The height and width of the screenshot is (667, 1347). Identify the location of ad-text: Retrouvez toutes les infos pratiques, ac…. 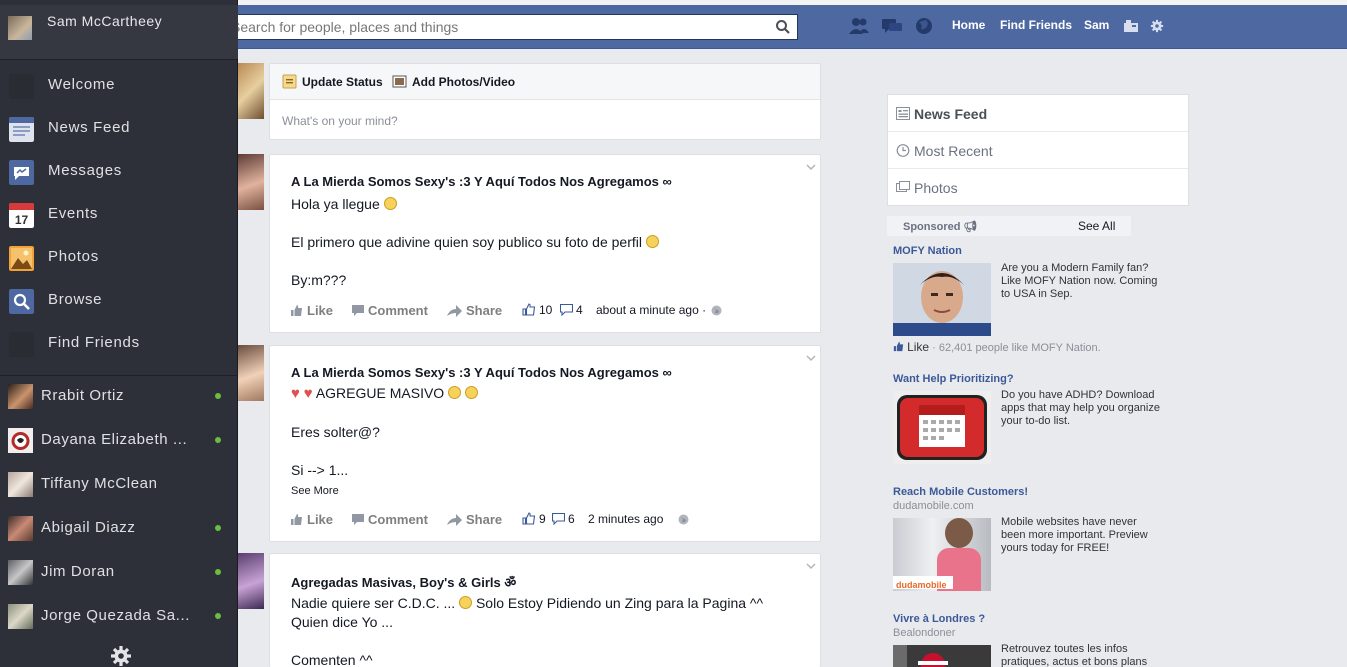
(1074, 655).